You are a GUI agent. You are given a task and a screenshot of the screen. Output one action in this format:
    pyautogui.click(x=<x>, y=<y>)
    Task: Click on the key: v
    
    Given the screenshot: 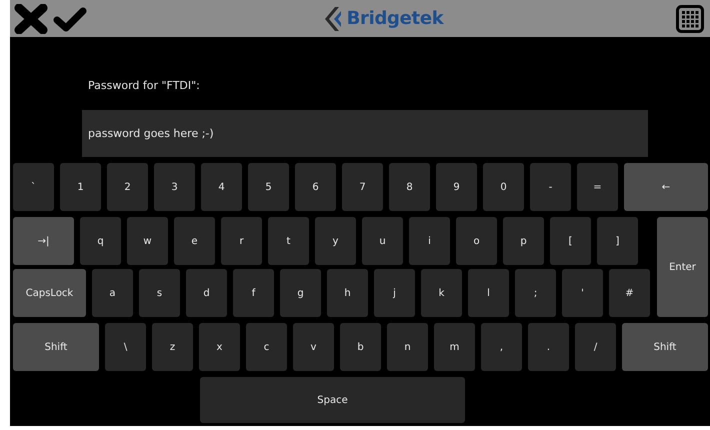 What is the action you would take?
    pyautogui.click(x=313, y=347)
    